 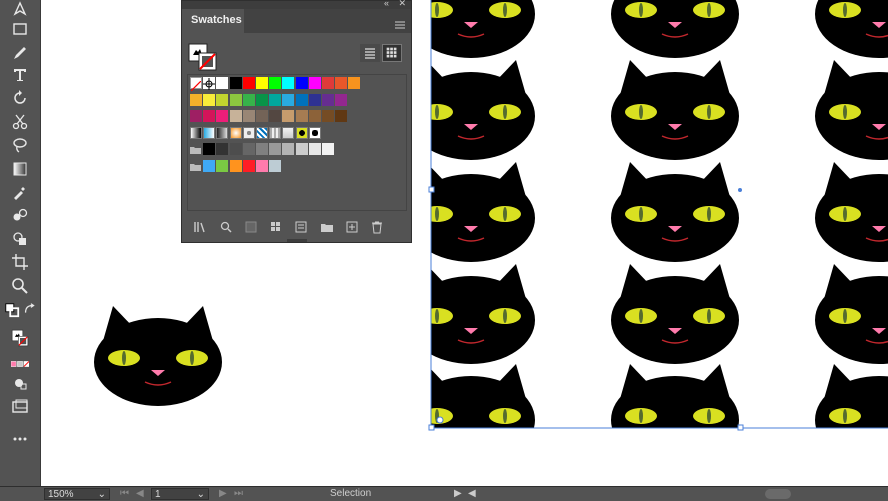 I want to click on rectangle-tool-icon, so click(x=20, y=29).